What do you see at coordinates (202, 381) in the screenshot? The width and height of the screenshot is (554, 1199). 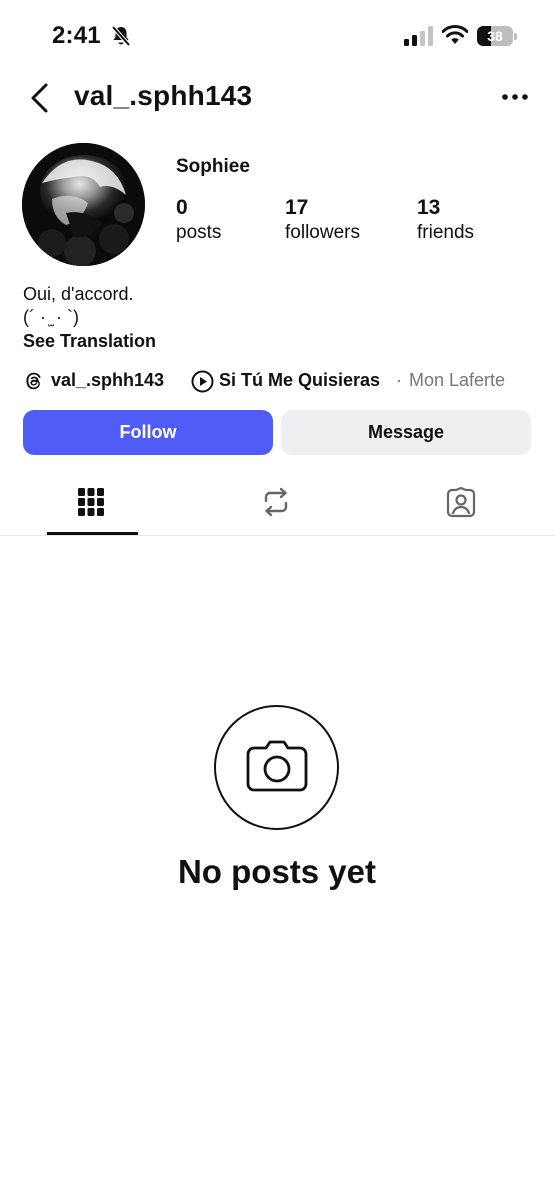 I see `play-circle-icon` at bounding box center [202, 381].